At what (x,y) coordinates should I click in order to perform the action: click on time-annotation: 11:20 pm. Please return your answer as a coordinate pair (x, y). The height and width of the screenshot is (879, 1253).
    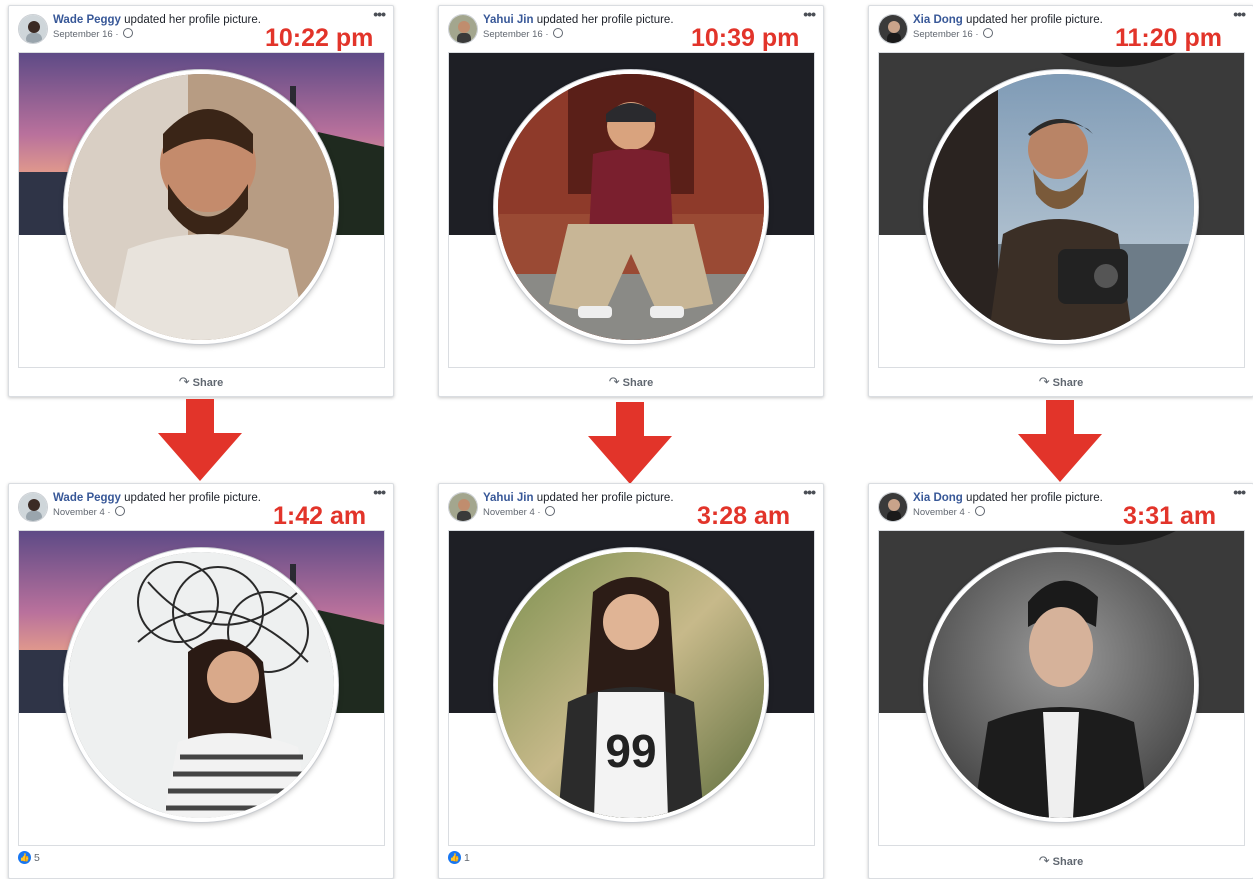
    Looking at the image, I should click on (1169, 38).